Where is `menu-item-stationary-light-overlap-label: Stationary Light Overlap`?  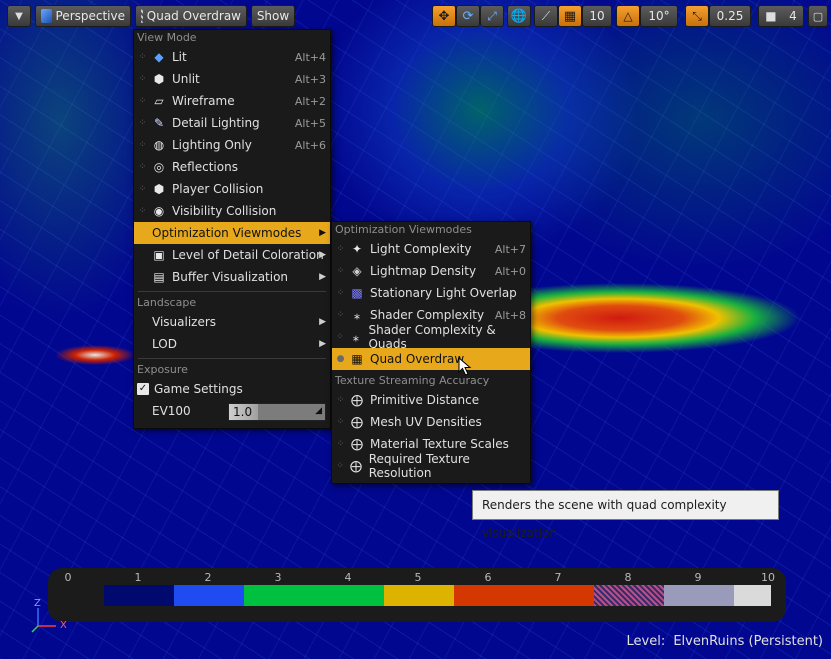
menu-item-stationary-light-overlap-label: Stationary Light Overlap is located at coordinates (443, 293).